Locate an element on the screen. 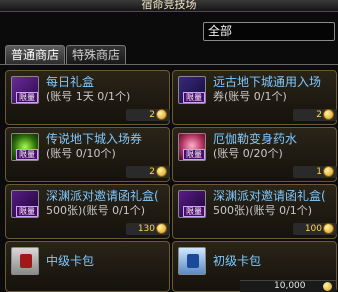 The height and width of the screenshot is (292, 338). tab-normal-shop: 普通商店 is located at coordinates (35, 55).